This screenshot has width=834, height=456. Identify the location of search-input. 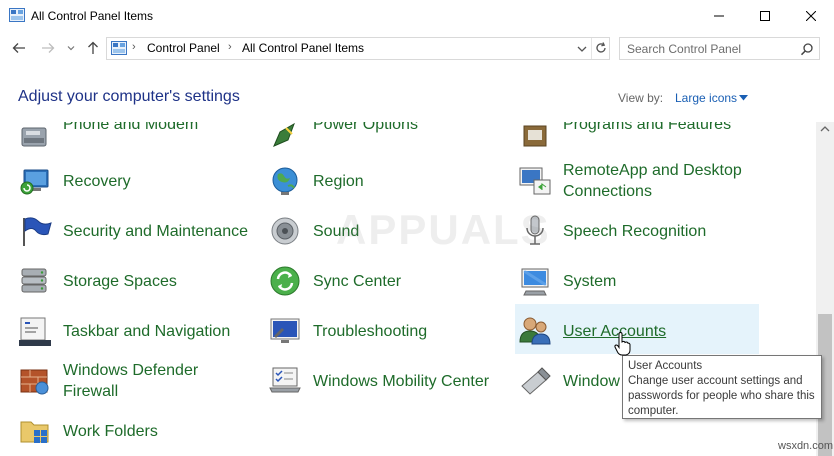
(708, 48).